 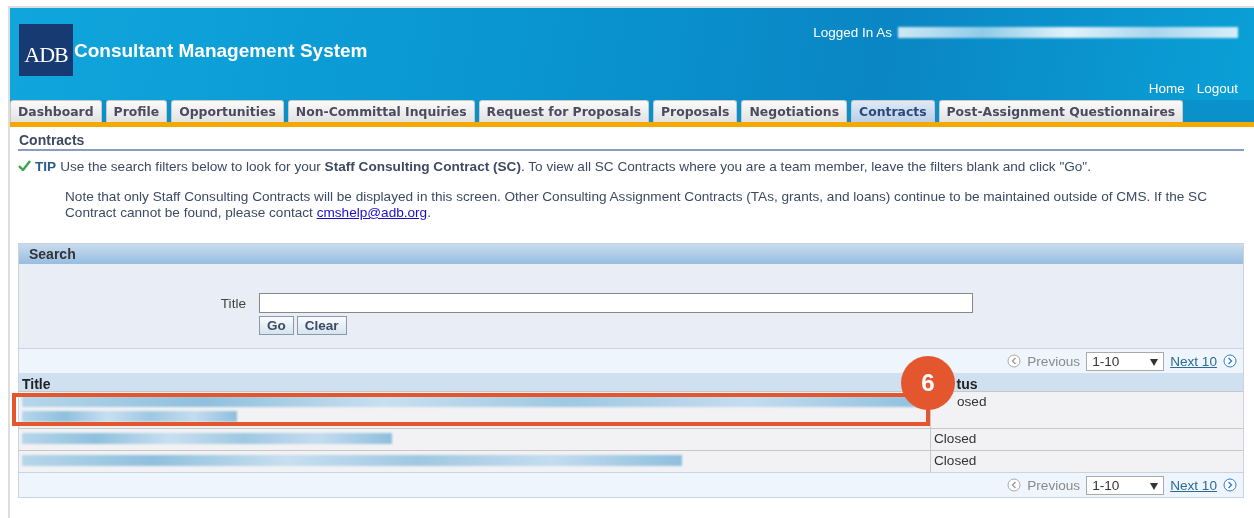 What do you see at coordinates (46, 50) in the screenshot?
I see `logo: ADB` at bounding box center [46, 50].